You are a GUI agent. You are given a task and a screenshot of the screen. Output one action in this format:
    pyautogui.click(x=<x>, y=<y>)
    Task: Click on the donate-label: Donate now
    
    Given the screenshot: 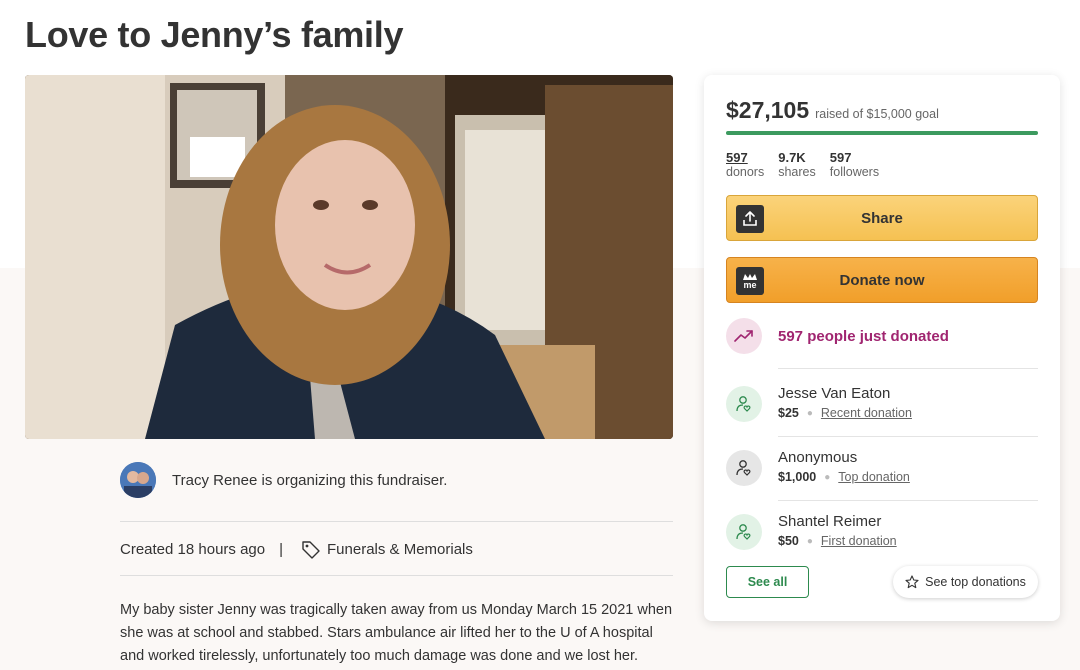 What is the action you would take?
    pyautogui.click(x=882, y=280)
    